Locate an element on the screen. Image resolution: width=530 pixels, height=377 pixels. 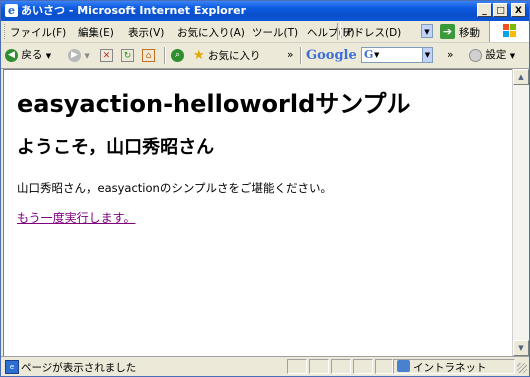
favorites-button: ★ お気に入り is located at coordinates (227, 55).